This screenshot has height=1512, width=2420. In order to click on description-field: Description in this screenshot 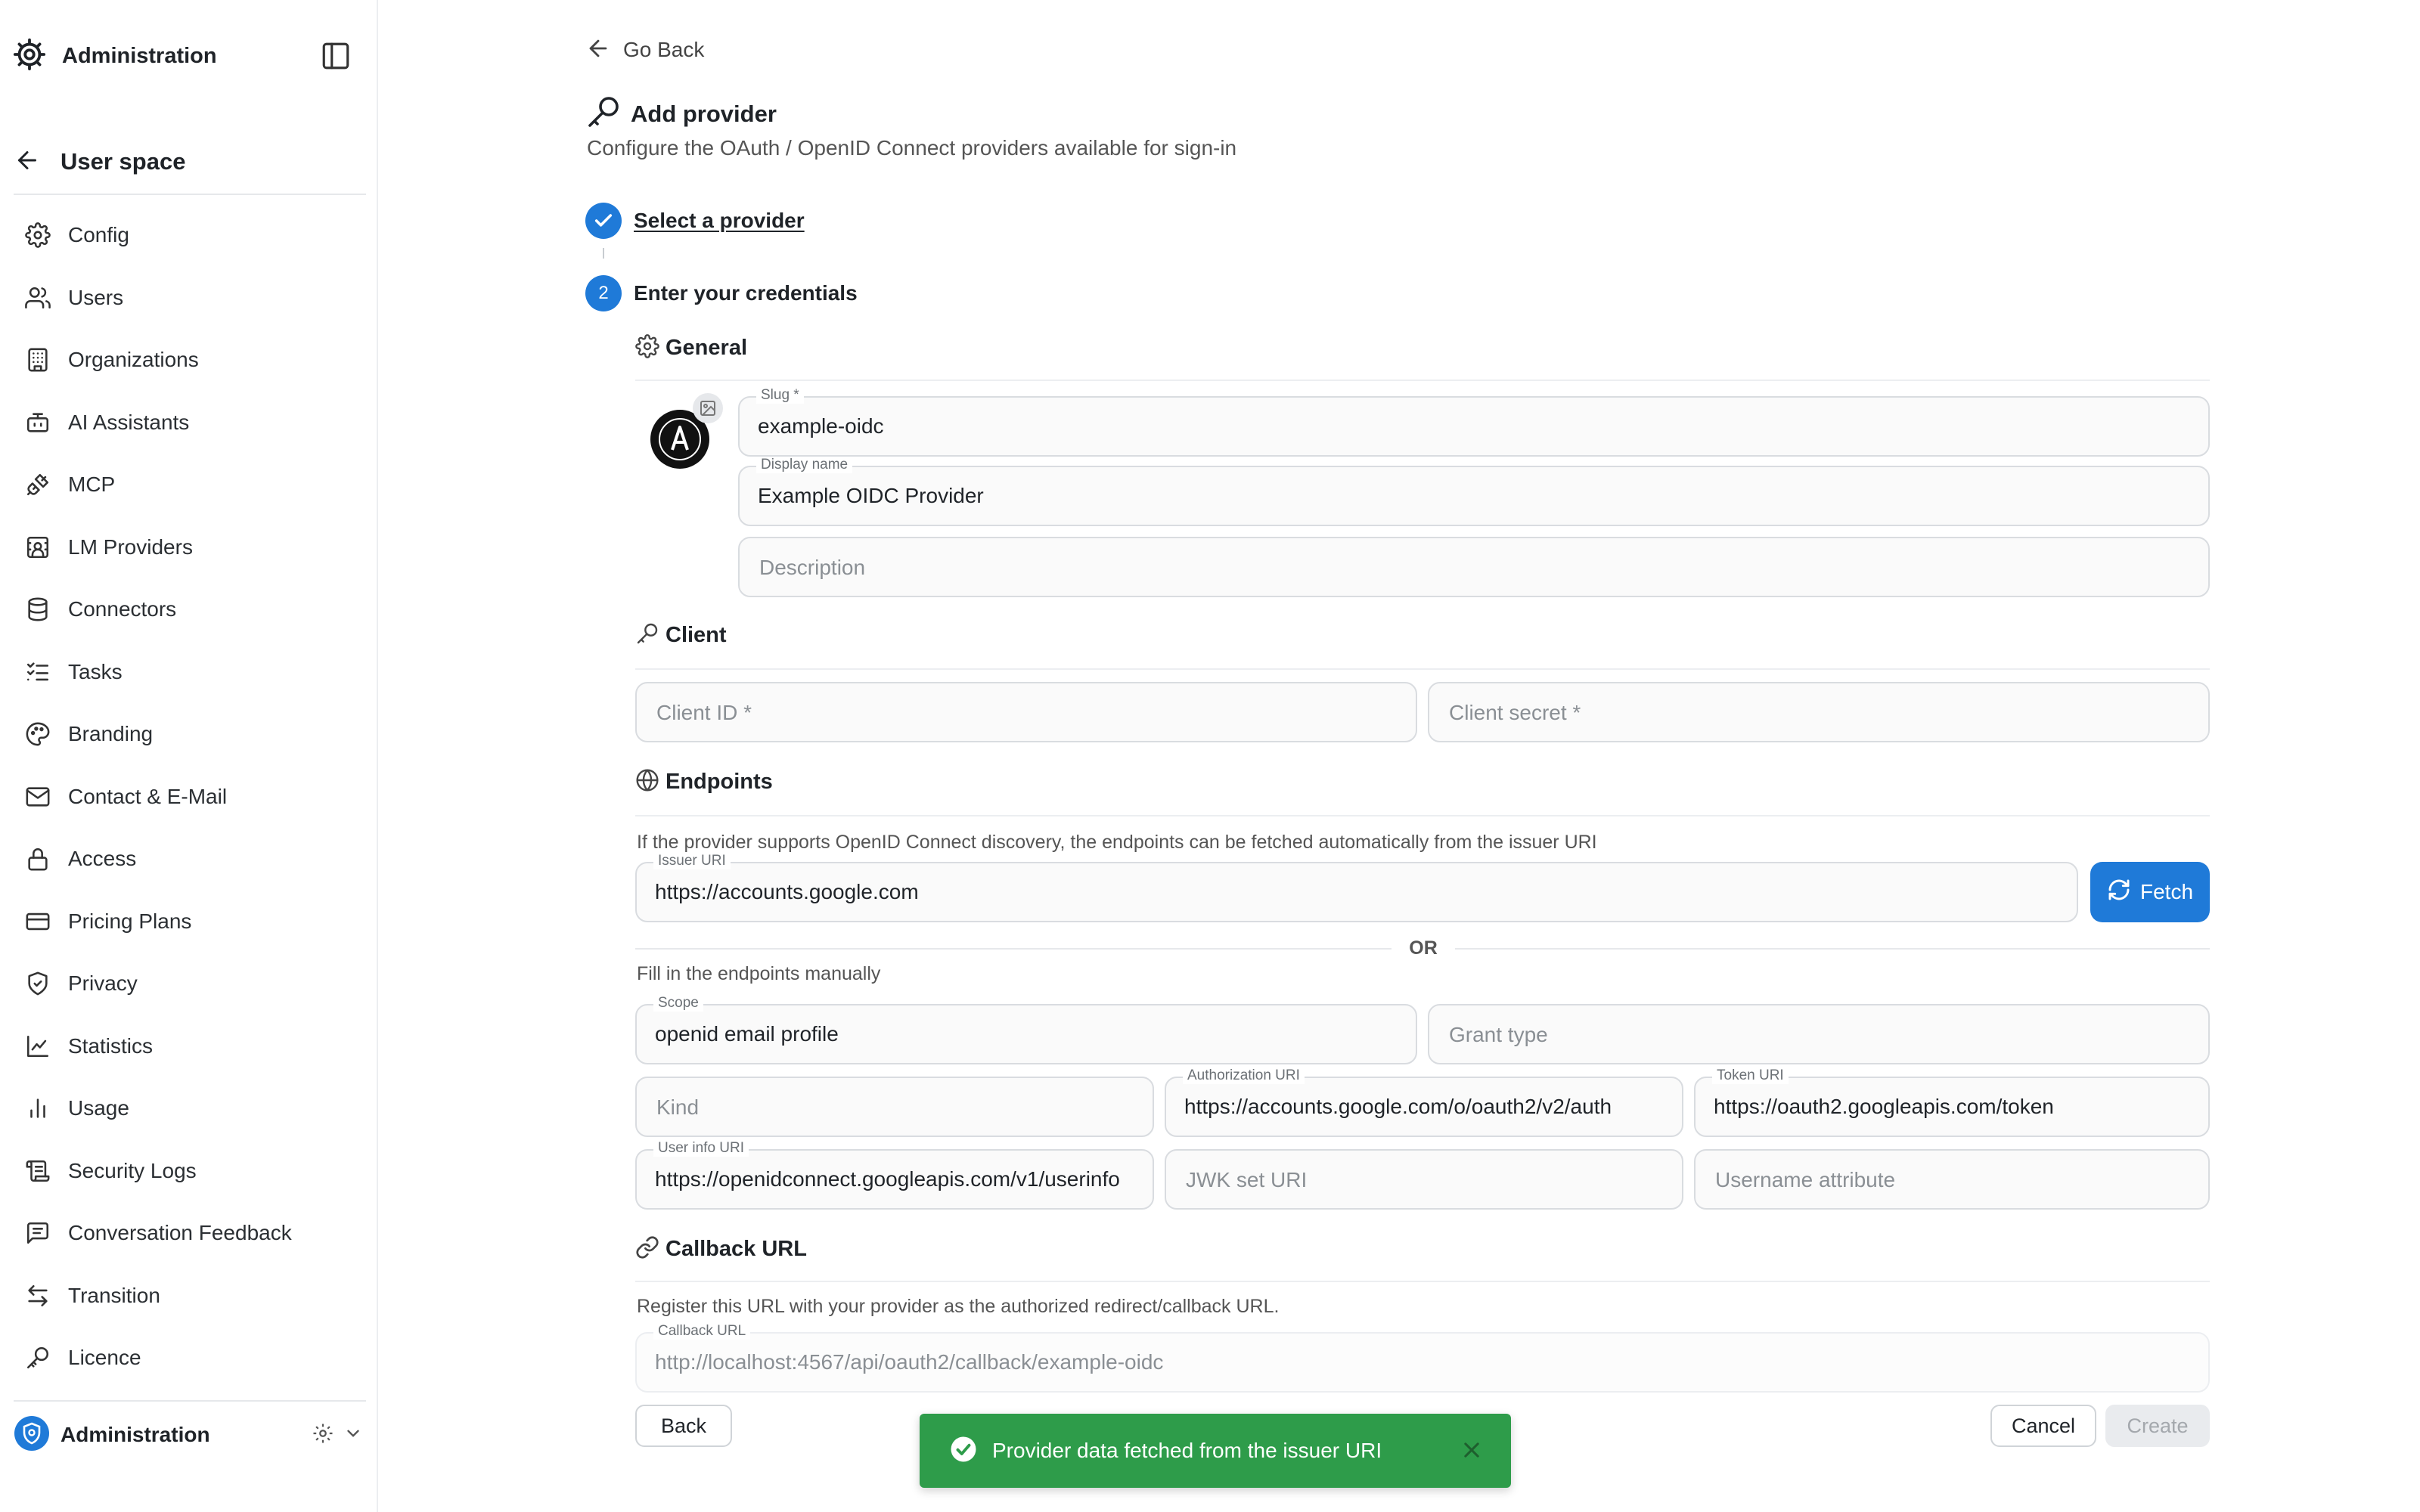, I will do `click(1474, 567)`.